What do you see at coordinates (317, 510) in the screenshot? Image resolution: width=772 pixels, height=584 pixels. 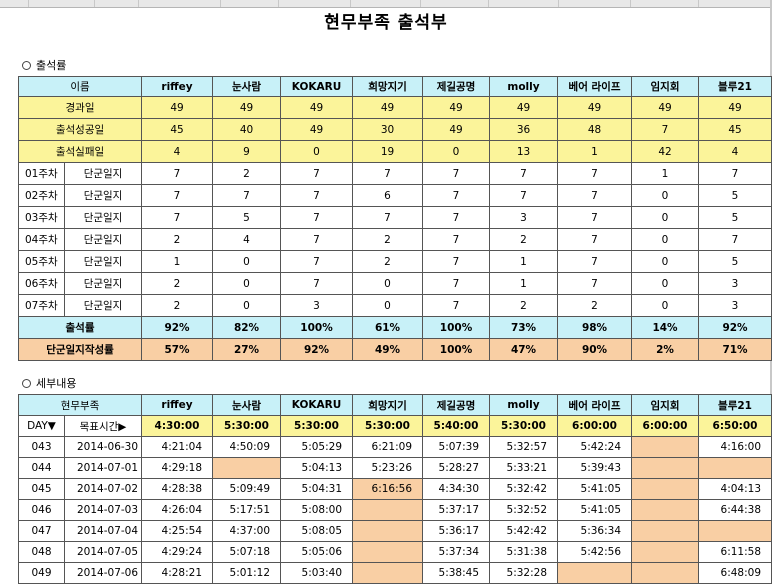 I see `checkin-time-cell: 5:08:00` at bounding box center [317, 510].